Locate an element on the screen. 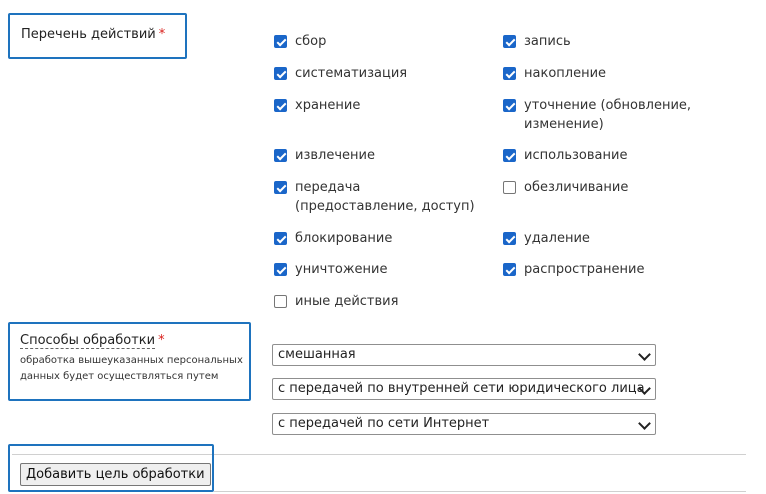 Image resolution: width=766 pixels, height=494 pixels. checkbox-extract: извлечение is located at coordinates (324, 155).